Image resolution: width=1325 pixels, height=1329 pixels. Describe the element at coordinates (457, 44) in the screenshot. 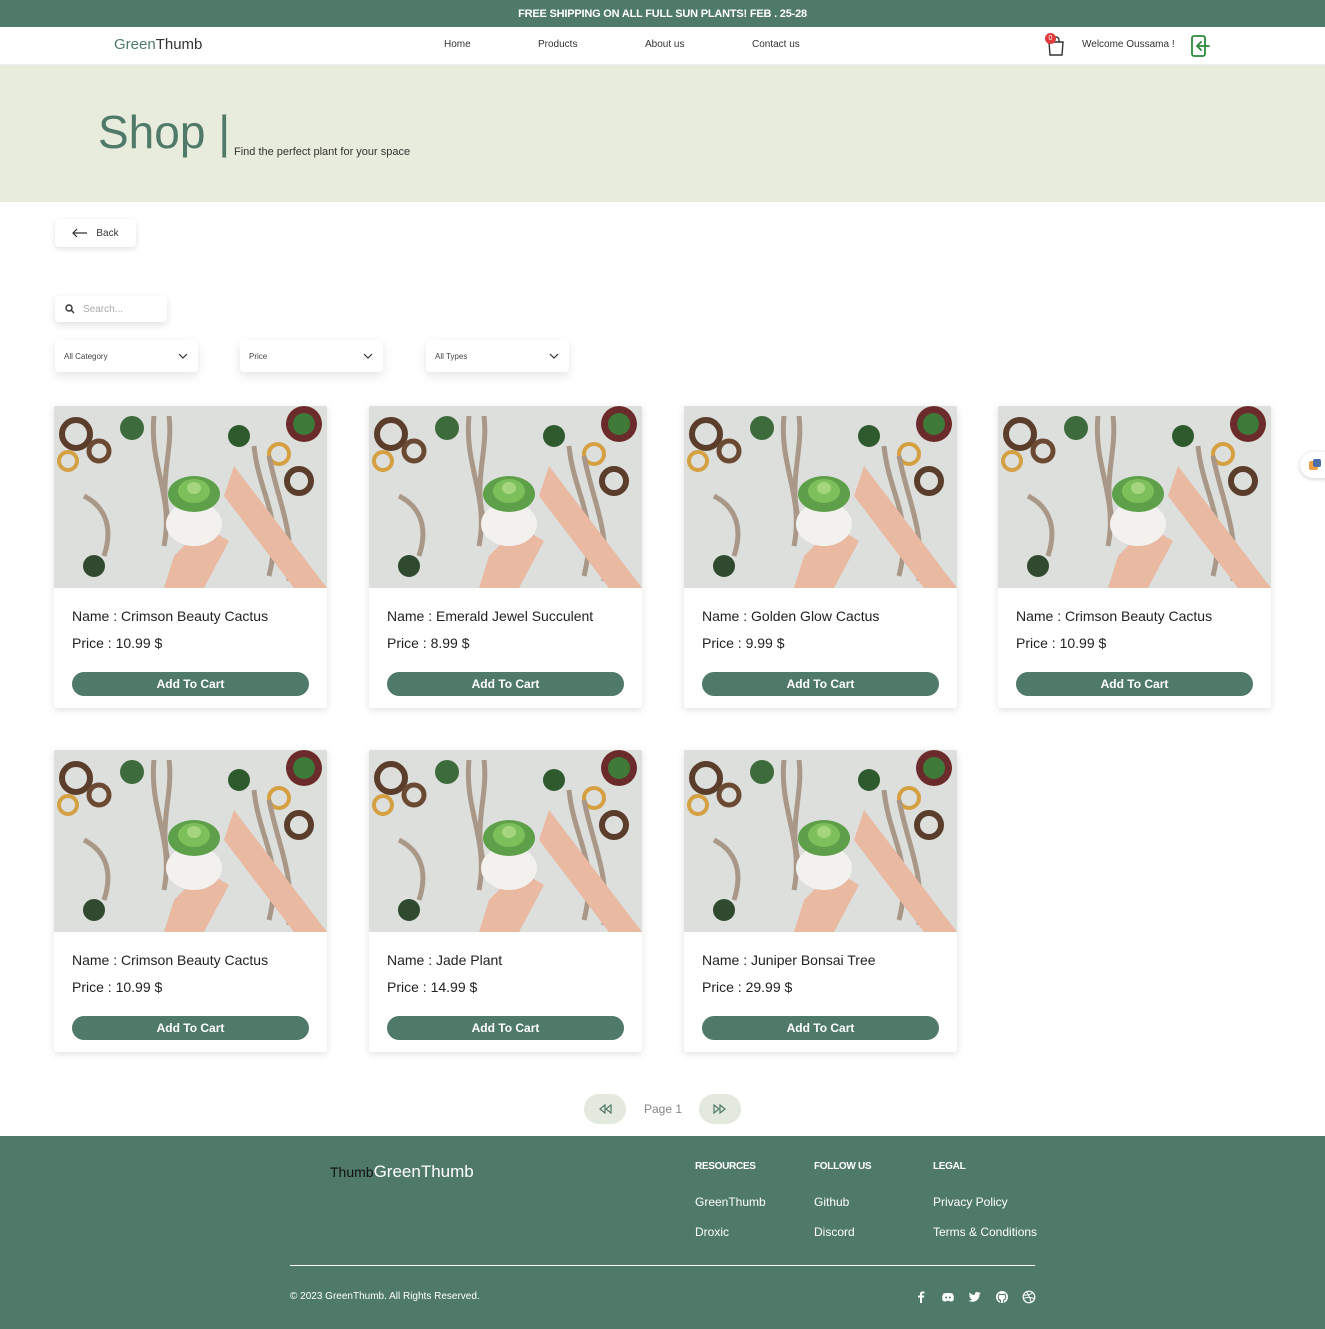

I see `nav-home: Home` at that location.